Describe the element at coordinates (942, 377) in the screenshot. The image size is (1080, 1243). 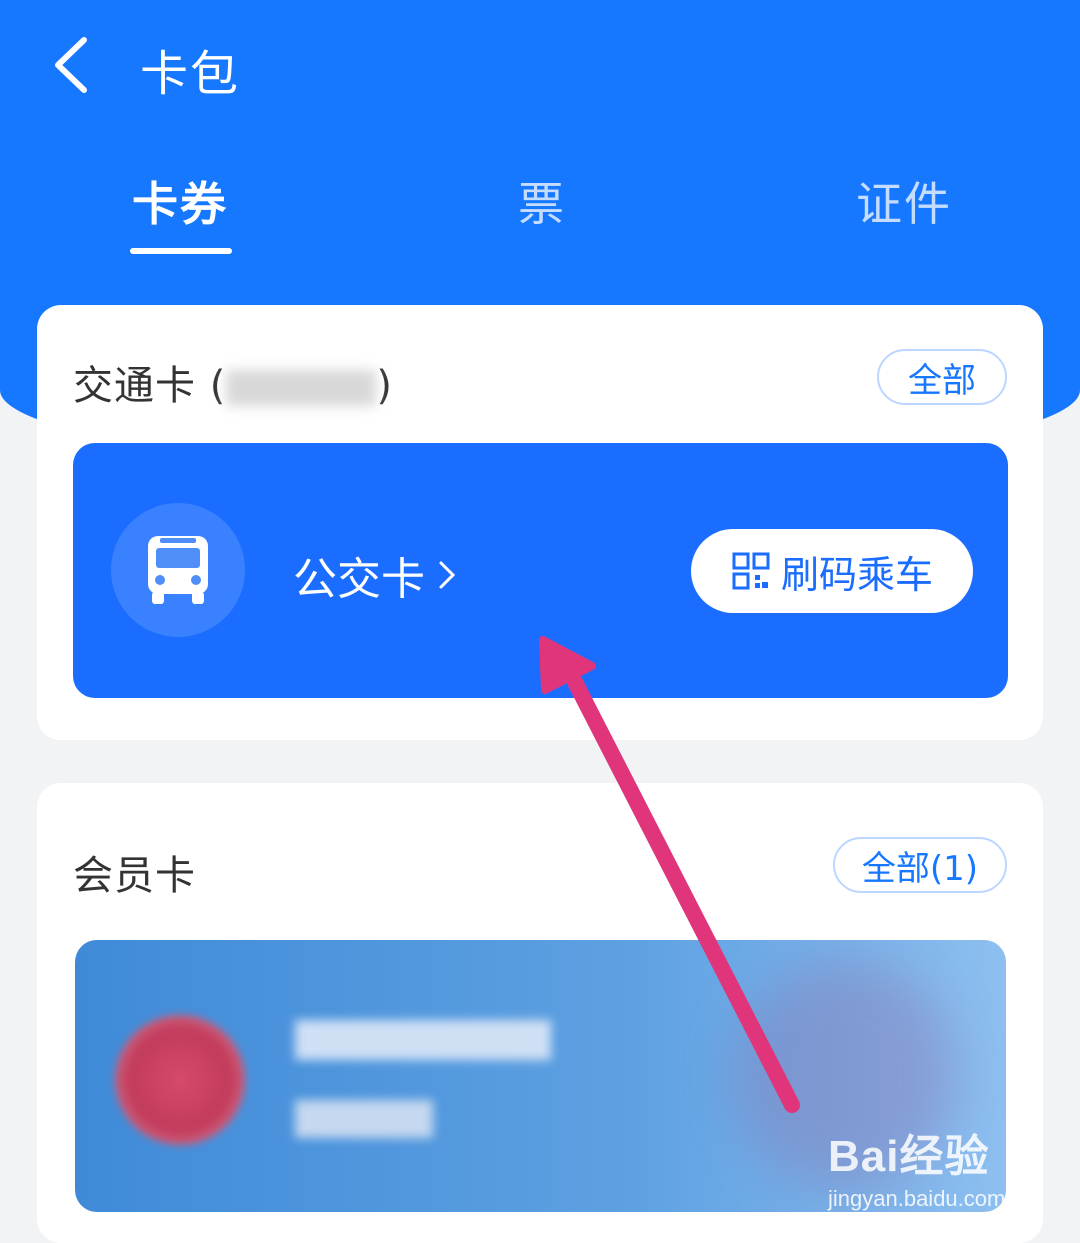
I see `transit-all-button: 全部` at that location.